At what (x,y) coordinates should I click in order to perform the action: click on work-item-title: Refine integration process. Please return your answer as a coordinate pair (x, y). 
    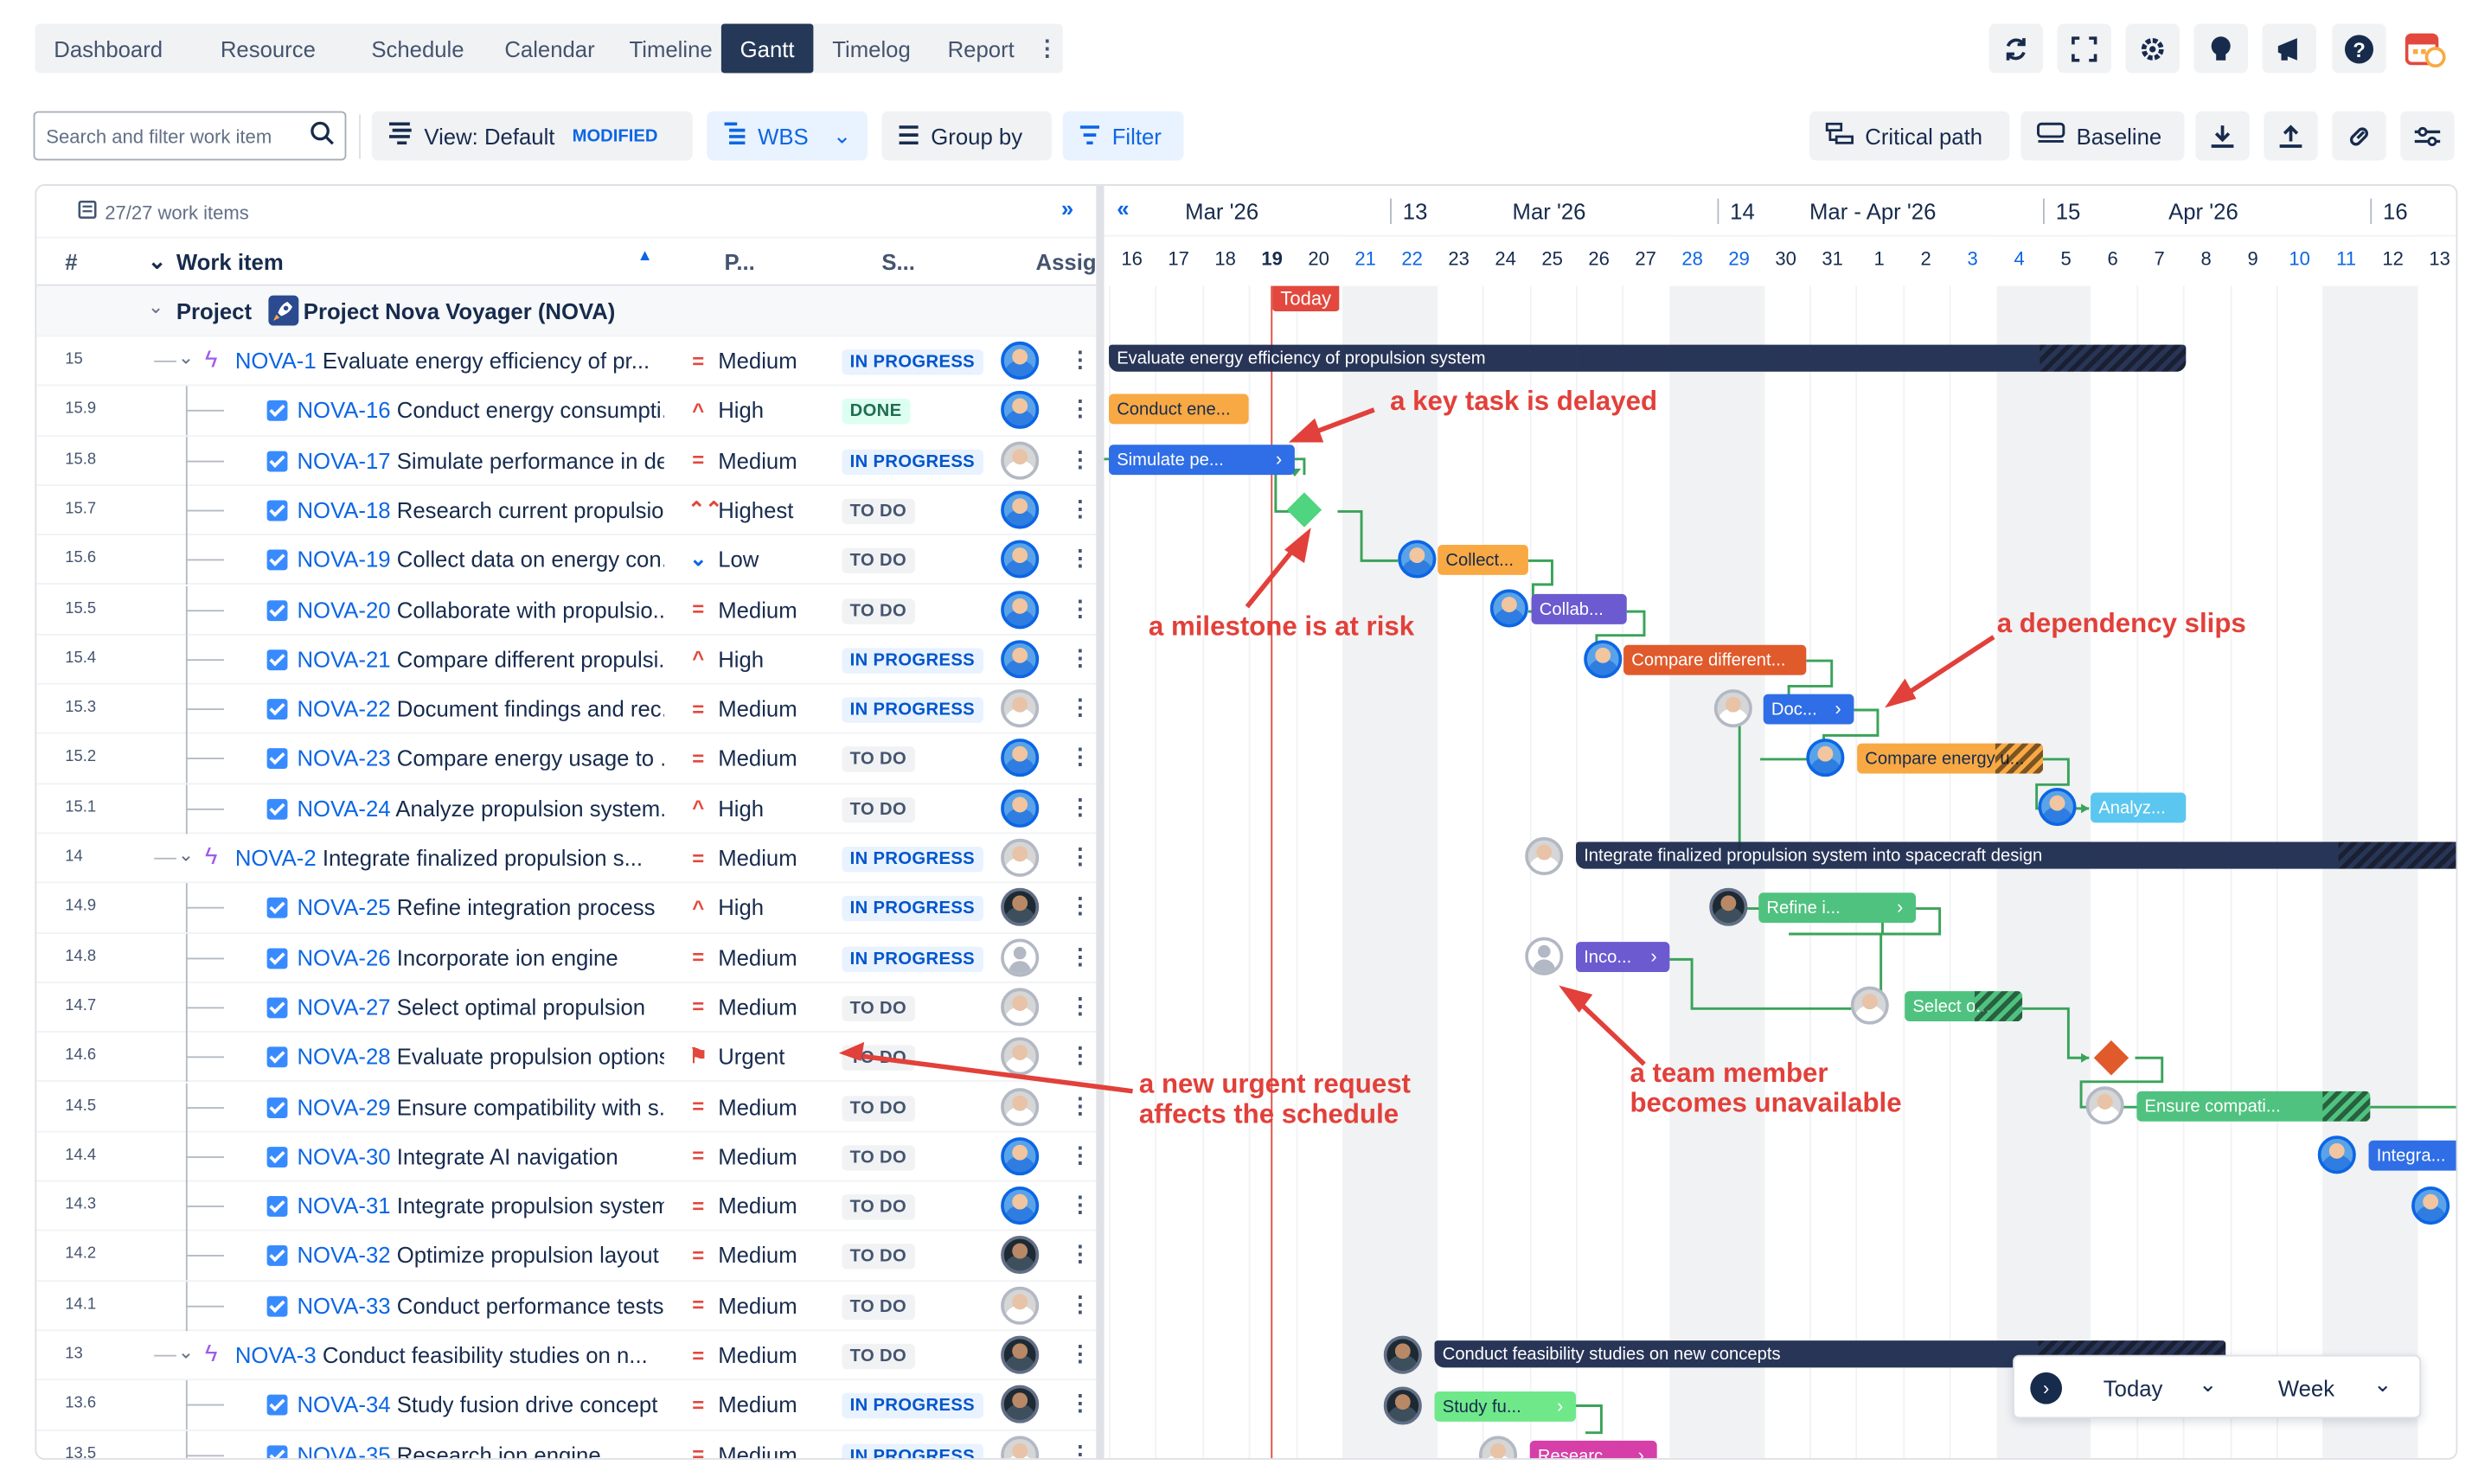
    Looking at the image, I should click on (526, 907).